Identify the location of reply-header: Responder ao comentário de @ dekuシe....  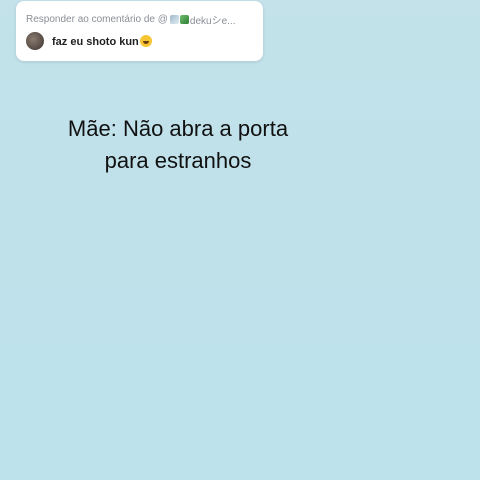
(131, 19).